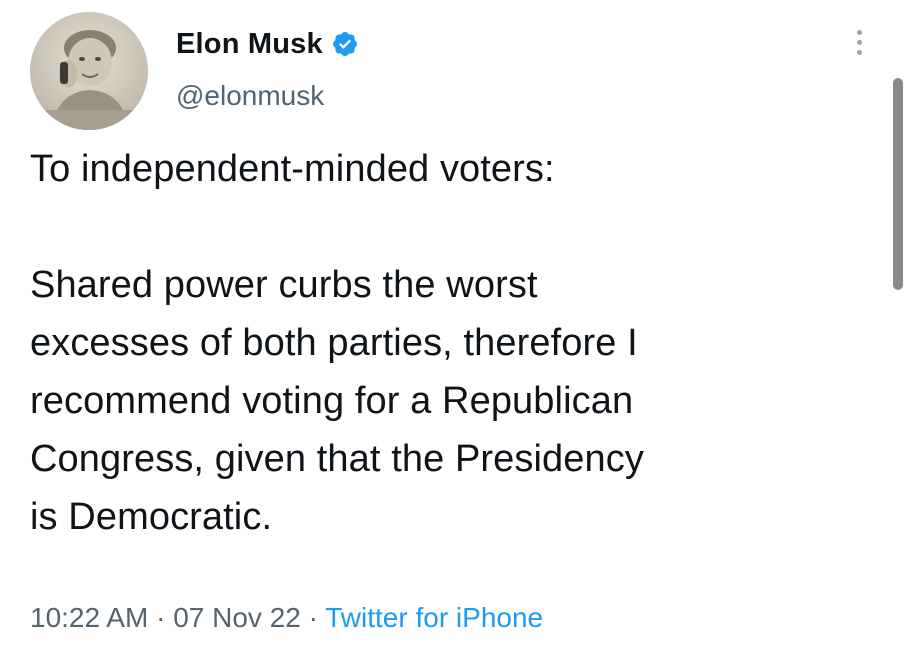 This screenshot has width=906, height=656. I want to click on tweet-date: 07 Nov 22, so click(237, 617).